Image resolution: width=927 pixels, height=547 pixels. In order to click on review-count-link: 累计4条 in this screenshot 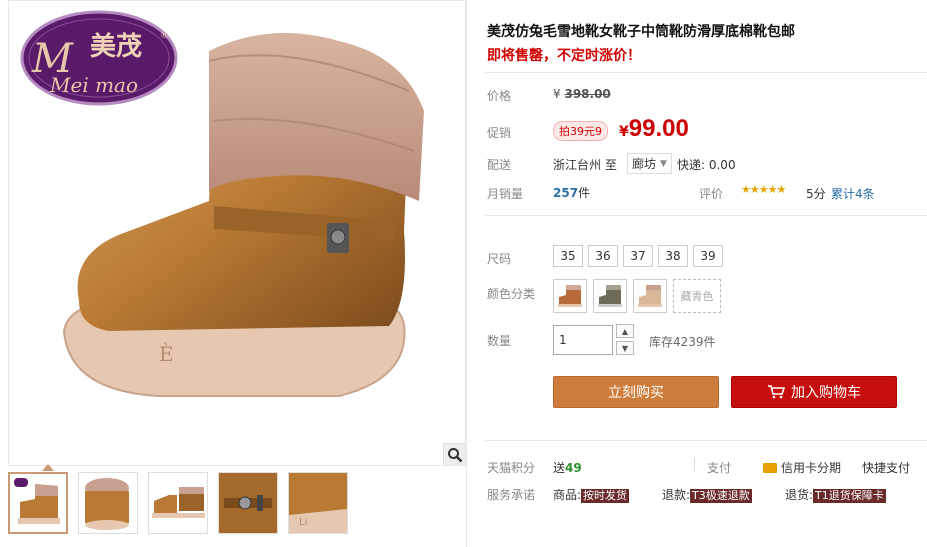, I will do `click(853, 193)`.